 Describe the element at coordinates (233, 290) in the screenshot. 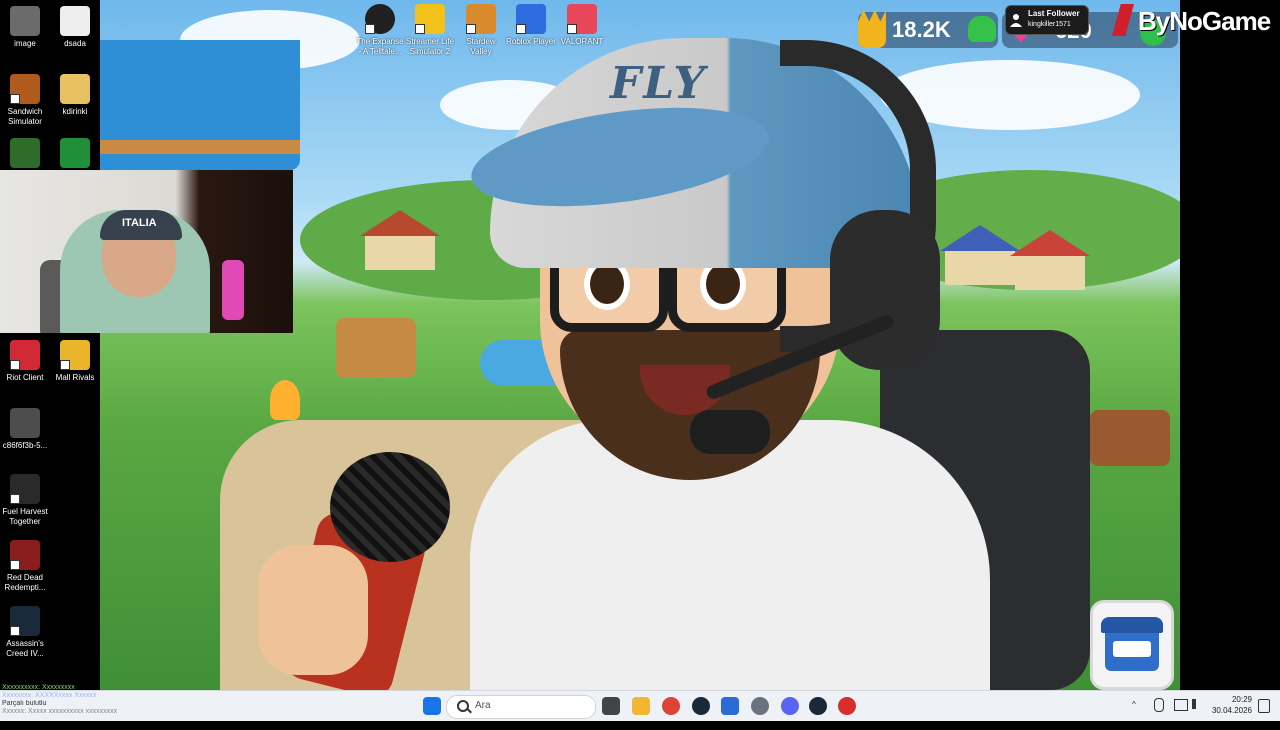

I see `webcam-microphone` at that location.